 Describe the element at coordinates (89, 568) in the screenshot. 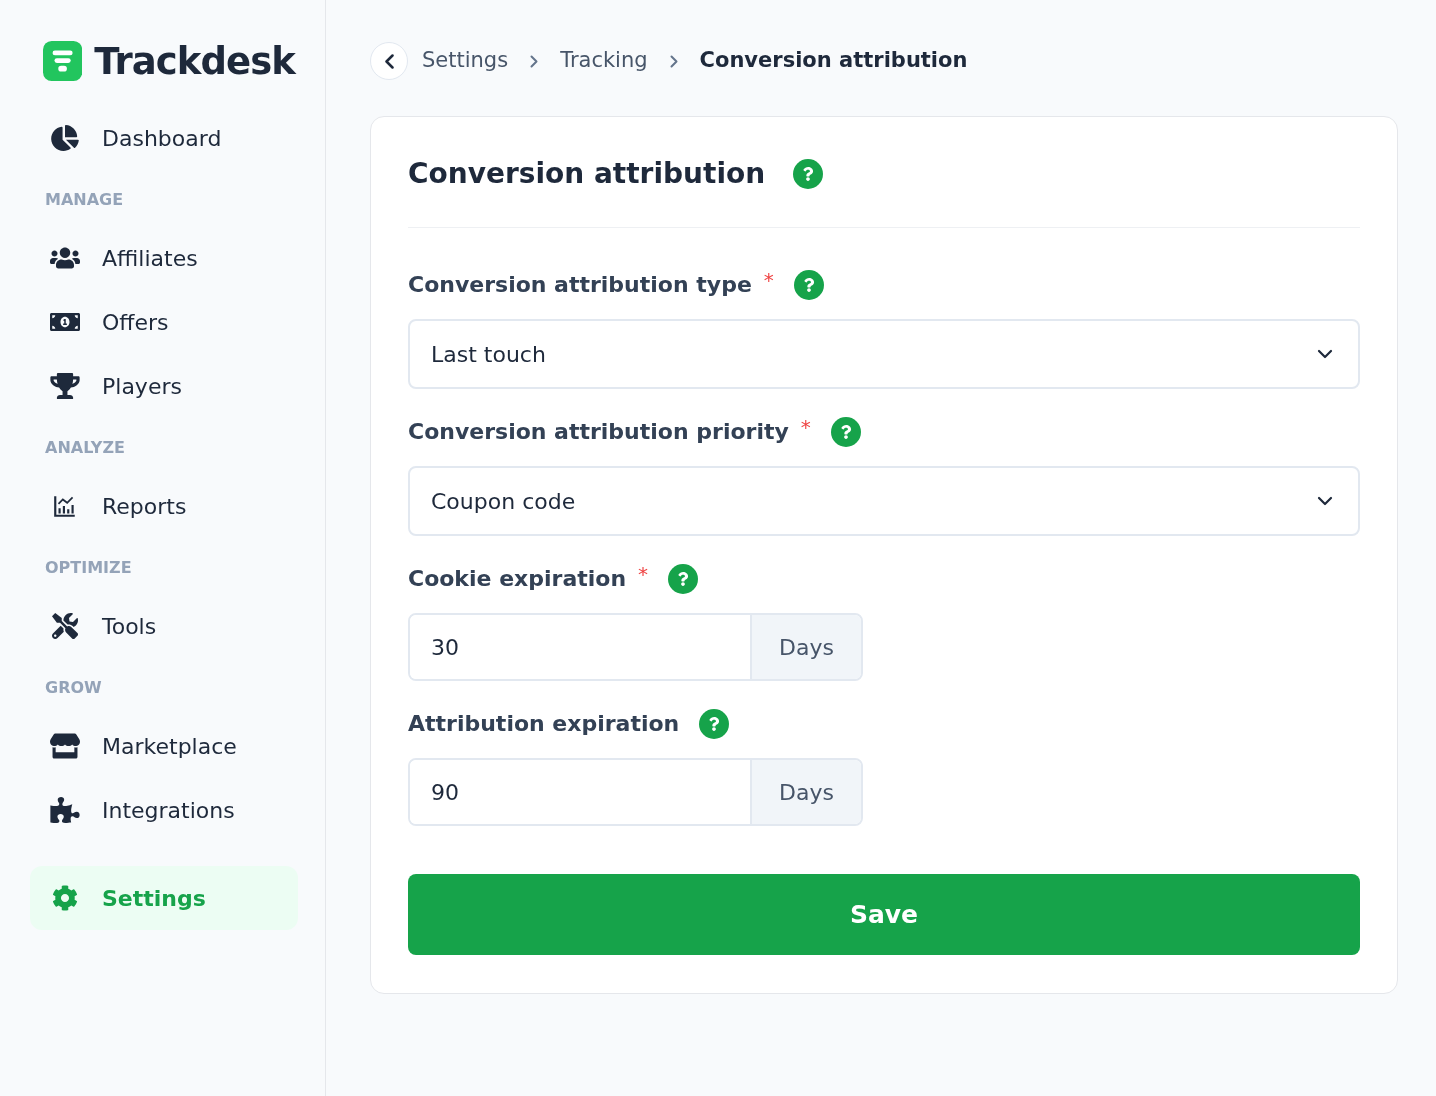

I see `section-heading: OPTIMIZE` at that location.